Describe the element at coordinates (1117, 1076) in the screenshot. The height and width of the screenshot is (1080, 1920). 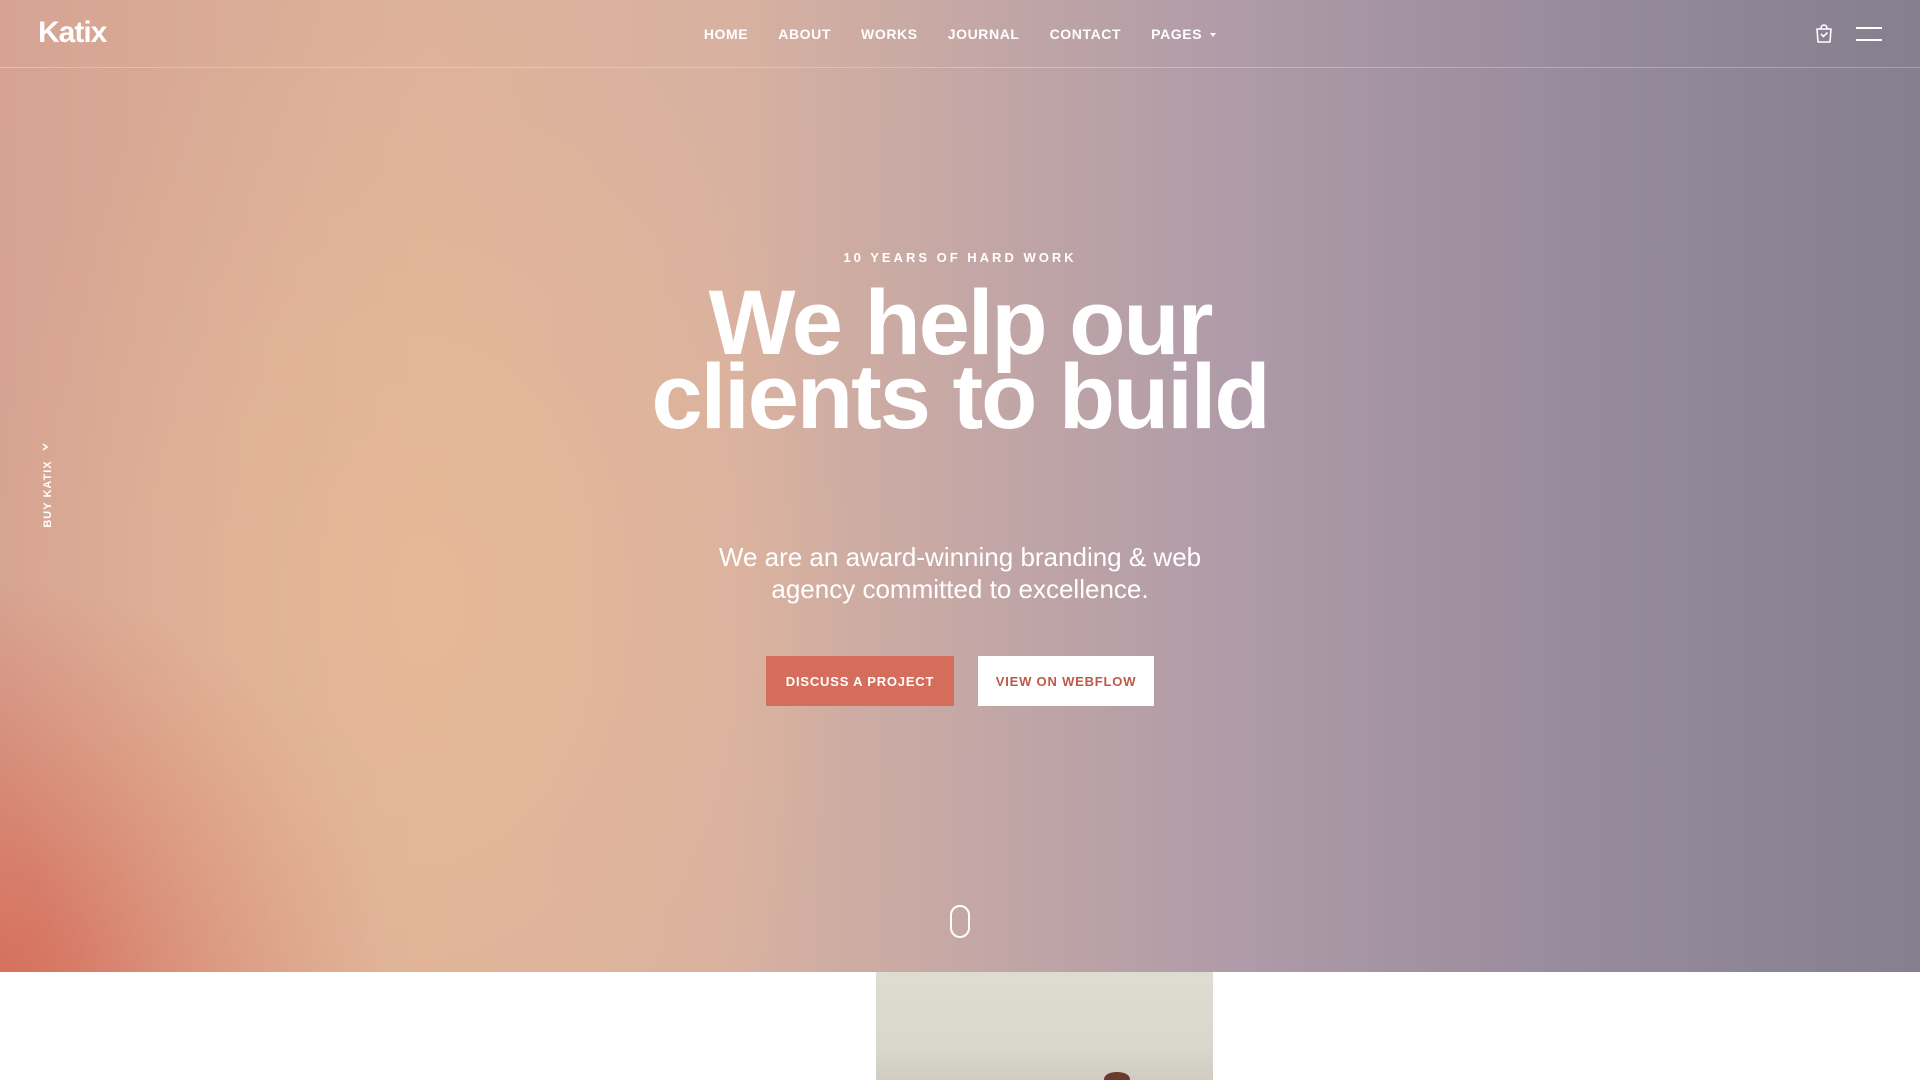
I see `photo-subject` at that location.